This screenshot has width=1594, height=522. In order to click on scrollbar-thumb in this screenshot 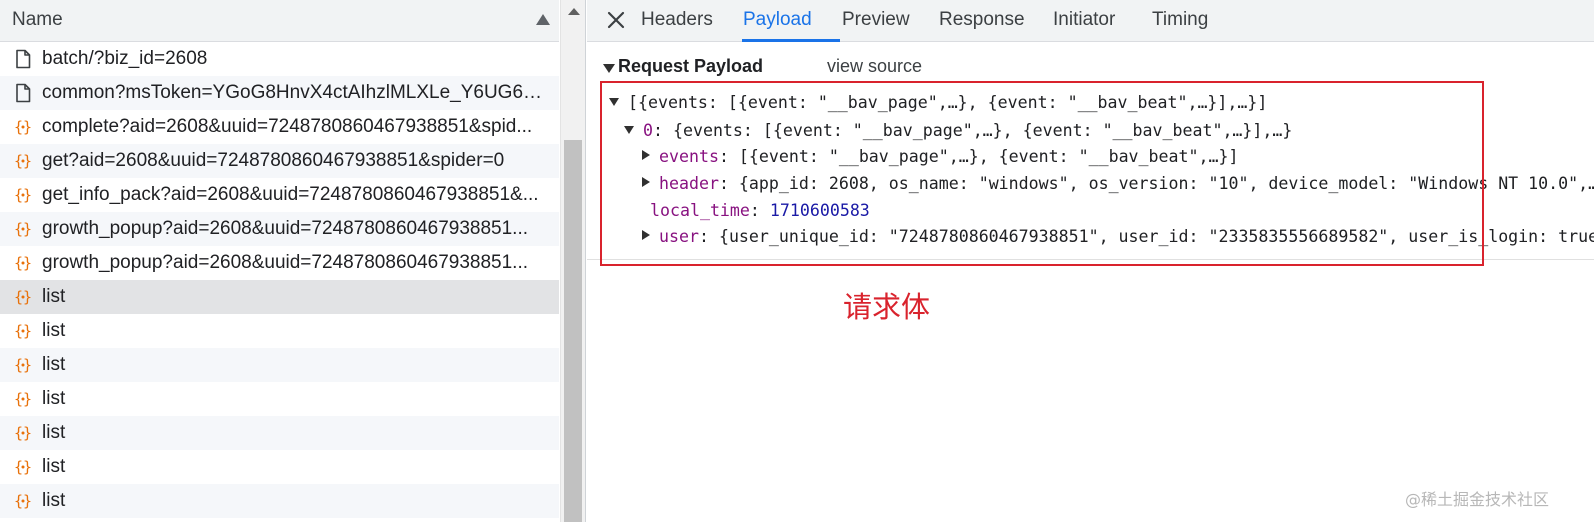, I will do `click(573, 331)`.